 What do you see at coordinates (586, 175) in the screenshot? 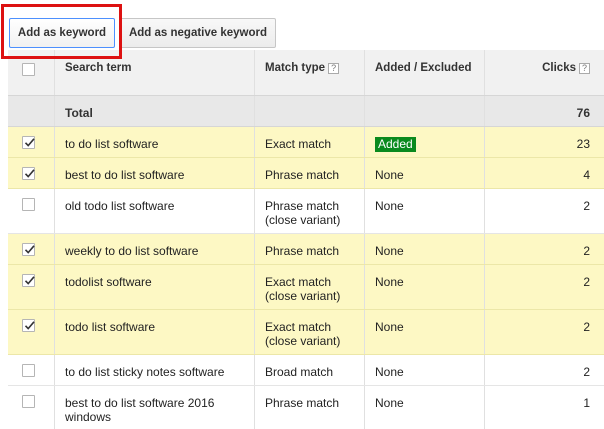
I see `clicks-value: 4` at bounding box center [586, 175].